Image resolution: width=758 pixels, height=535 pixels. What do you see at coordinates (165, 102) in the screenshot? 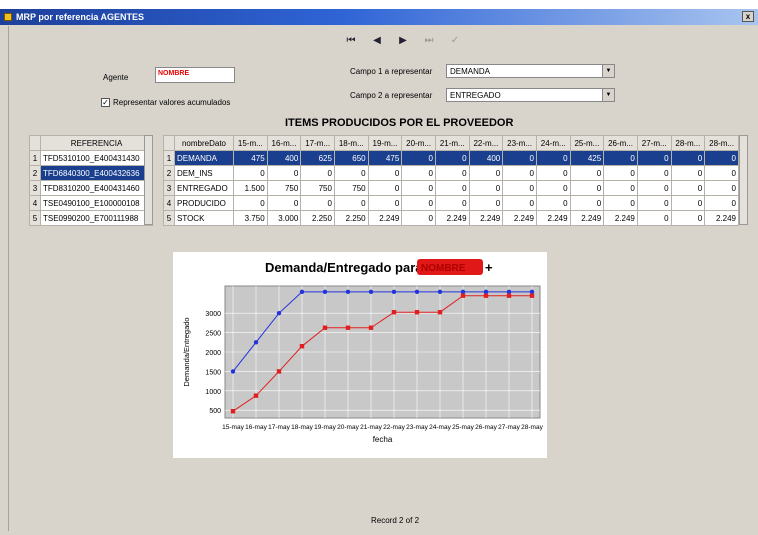
I see `accumulated-checkbox-row: ✓ Representar valores acumulados` at bounding box center [165, 102].